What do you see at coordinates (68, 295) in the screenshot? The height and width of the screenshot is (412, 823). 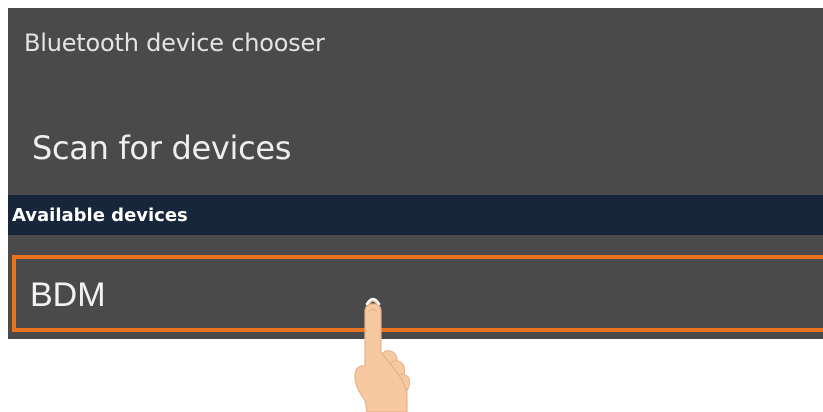 I see `device-item-label: BDM` at bounding box center [68, 295].